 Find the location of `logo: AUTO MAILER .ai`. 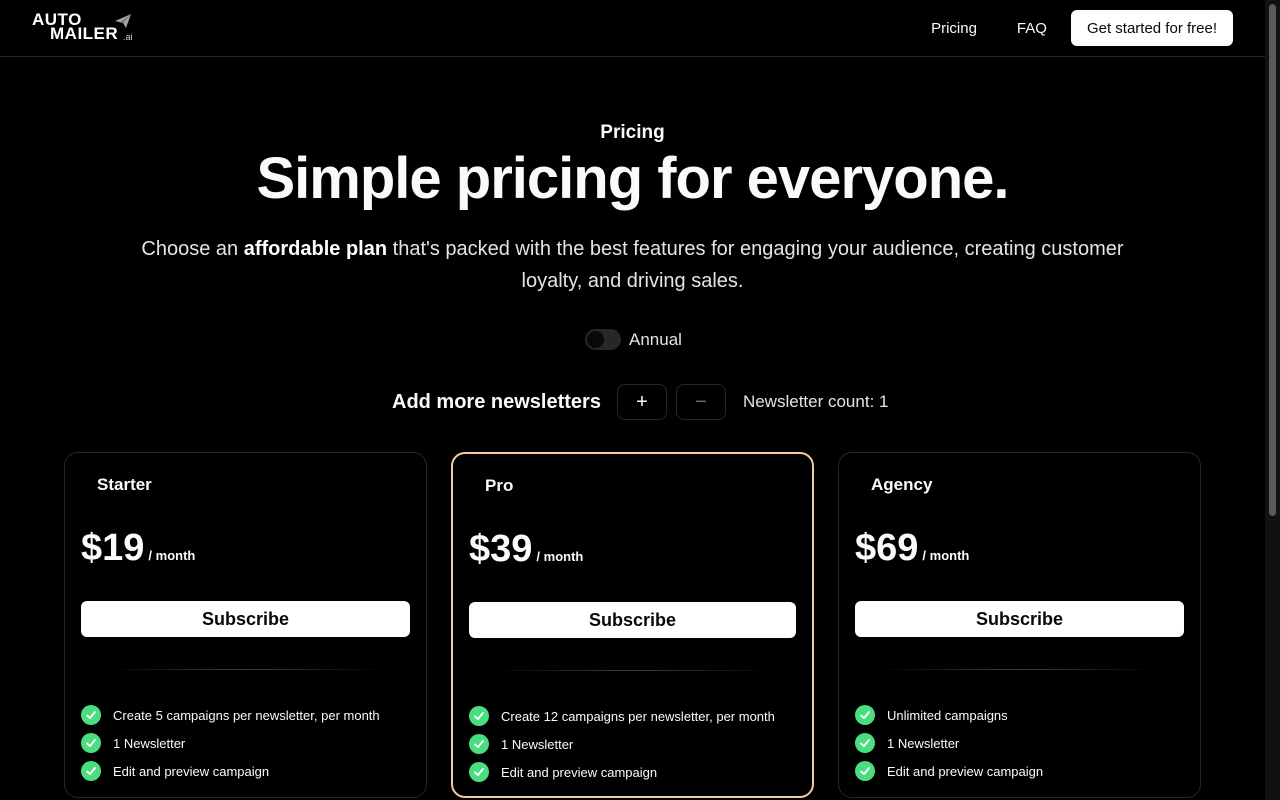

logo: AUTO MAILER .ai is located at coordinates (82, 27).